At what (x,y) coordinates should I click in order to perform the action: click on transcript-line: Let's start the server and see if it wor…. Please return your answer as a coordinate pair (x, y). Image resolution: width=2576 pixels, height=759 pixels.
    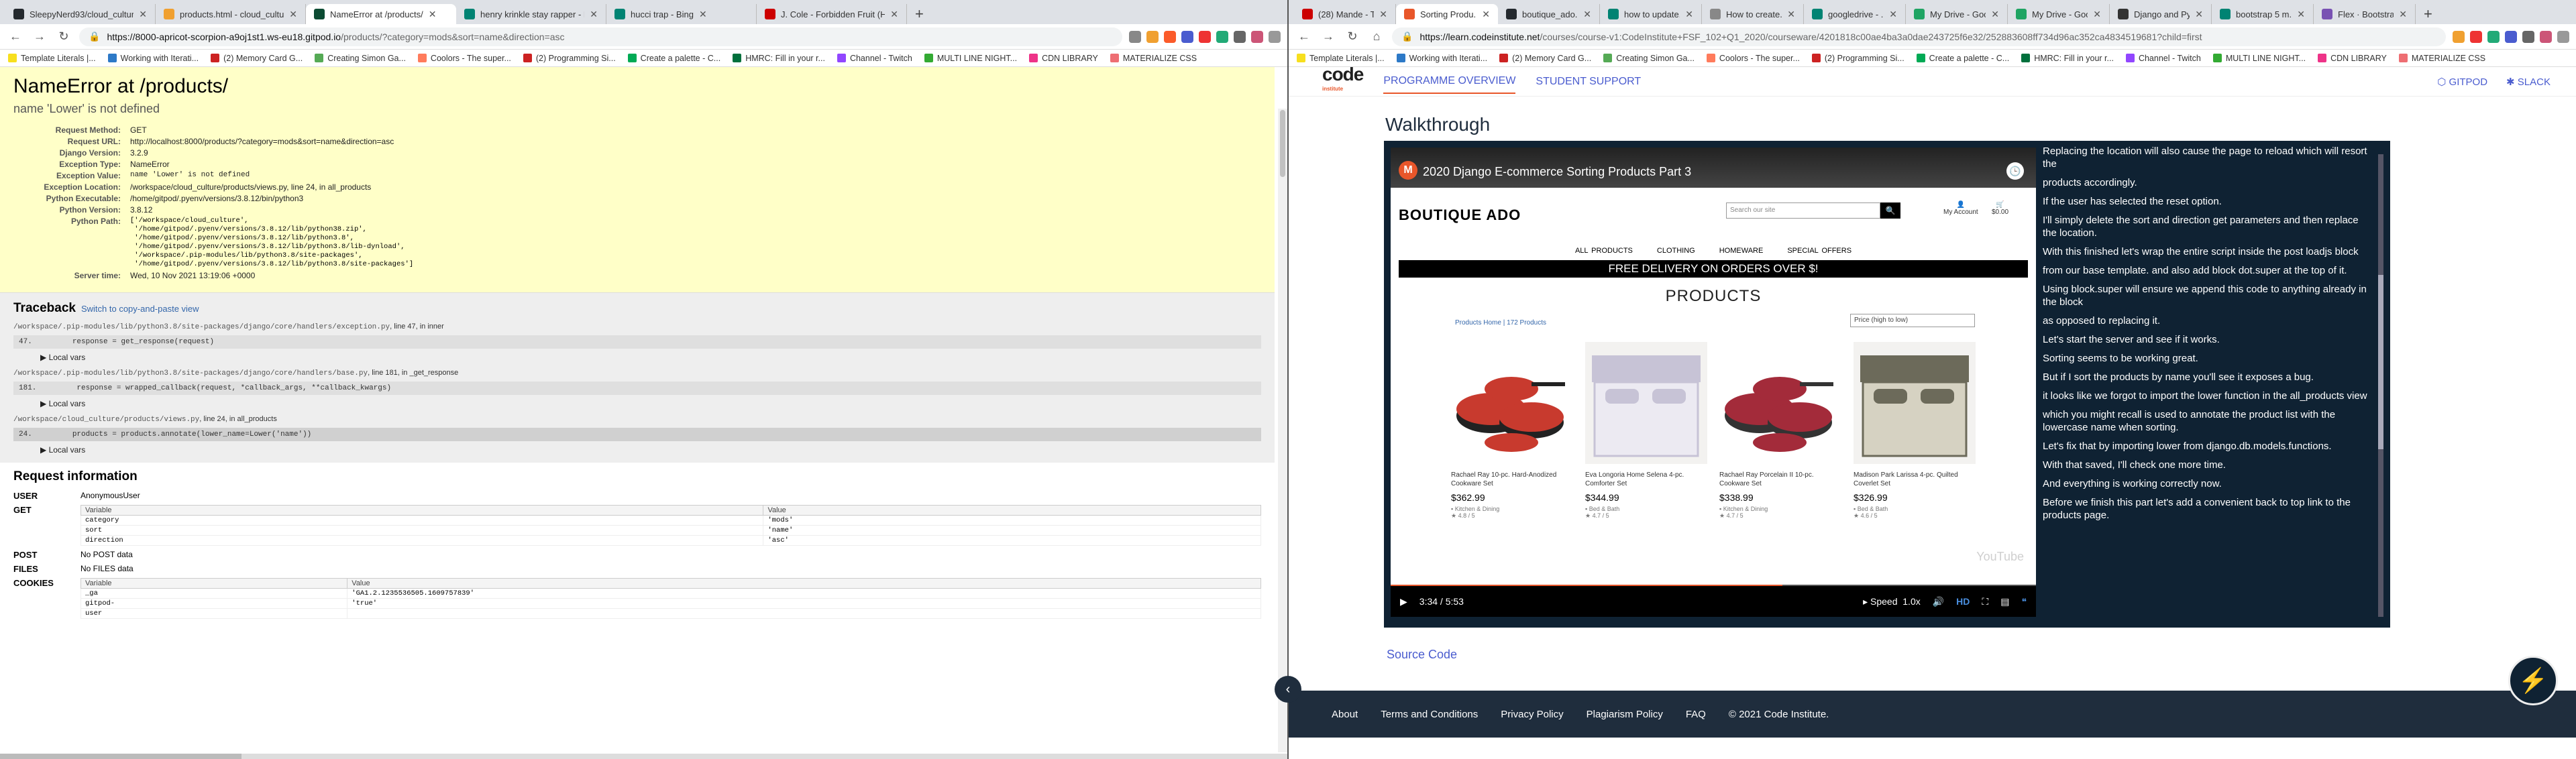
    Looking at the image, I should click on (2205, 339).